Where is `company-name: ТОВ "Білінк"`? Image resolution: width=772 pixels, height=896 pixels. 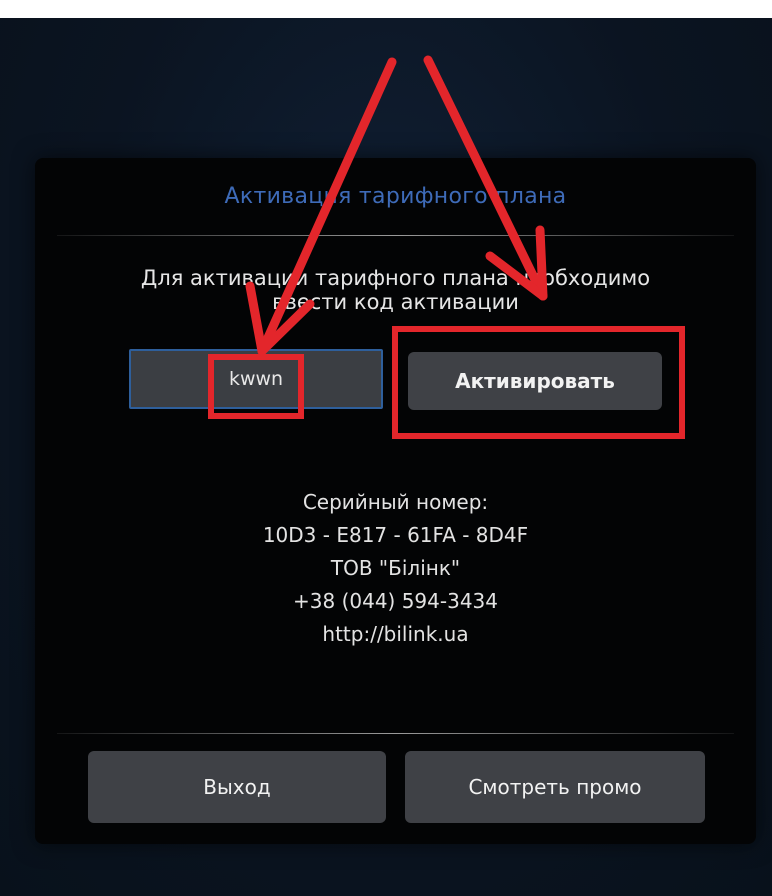 company-name: ТОВ "Білінк" is located at coordinates (395, 568).